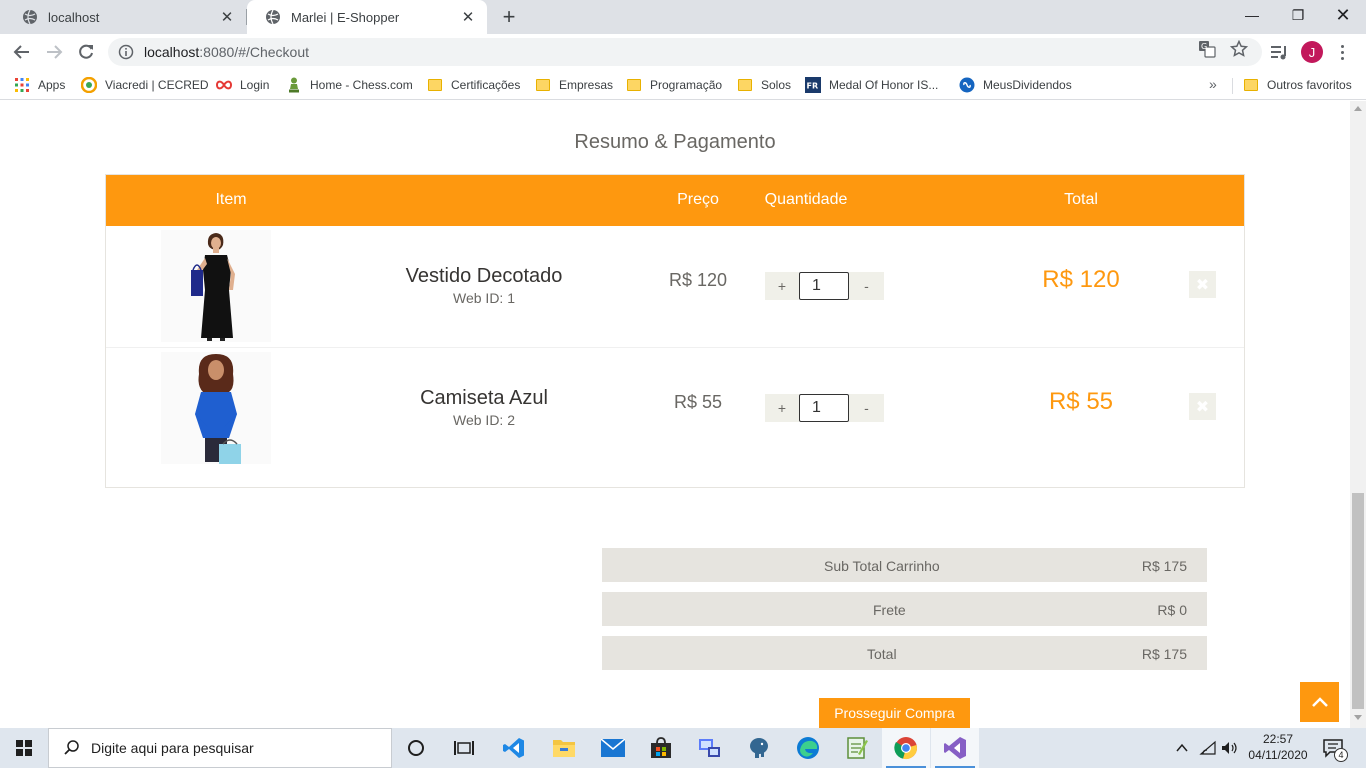 This screenshot has height=768, width=1366. Describe the element at coordinates (1298, 15) in the screenshot. I see `maximize-button: ❐` at that location.